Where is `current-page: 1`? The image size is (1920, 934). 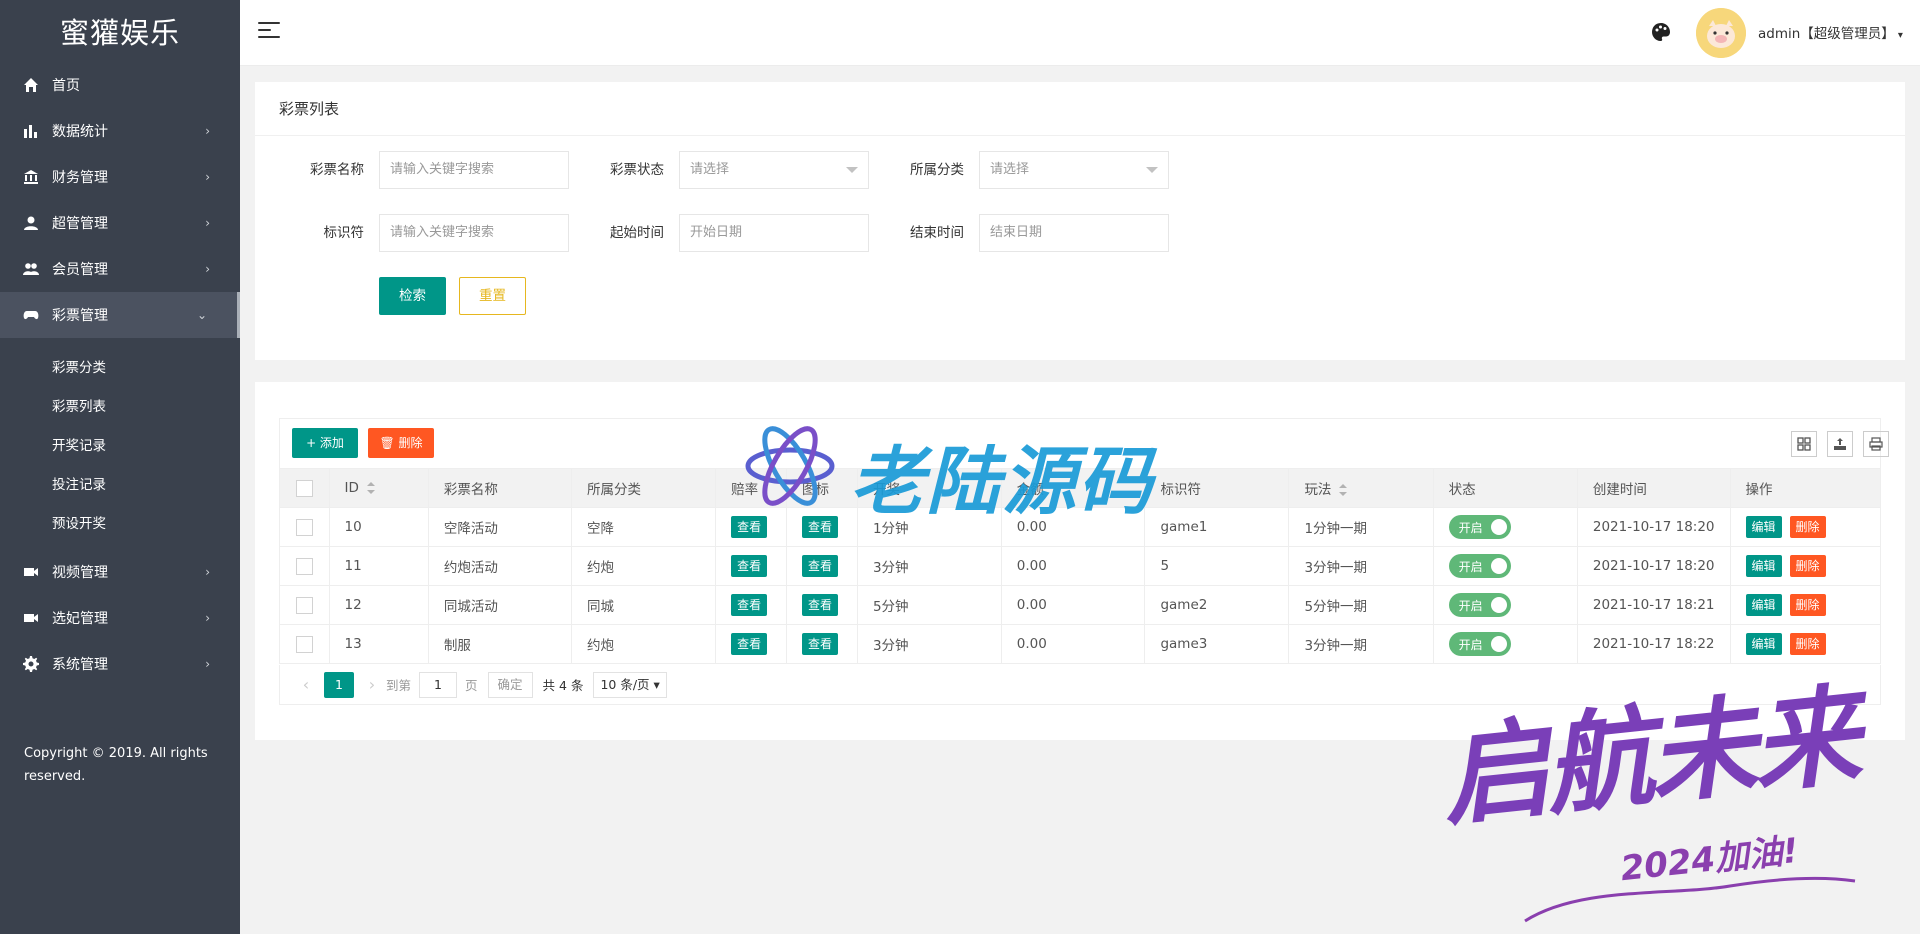 current-page: 1 is located at coordinates (339, 684).